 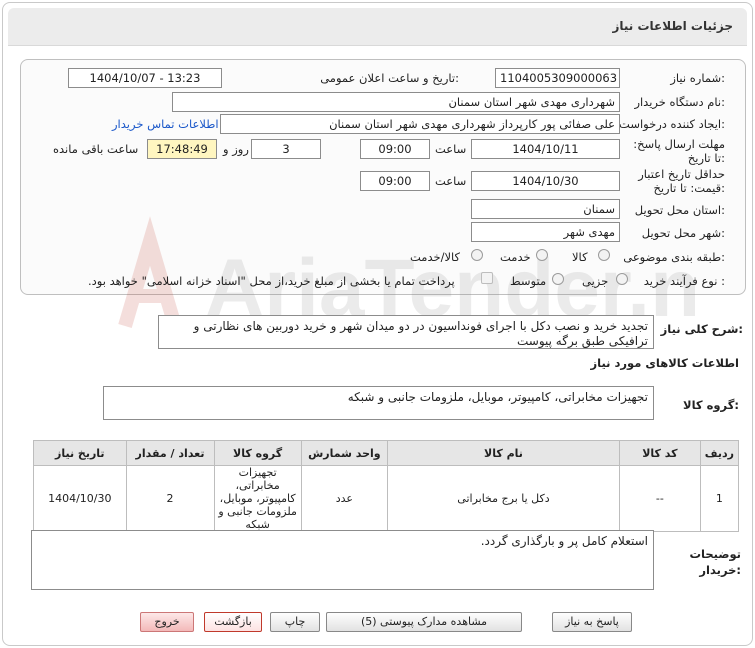 I want to click on category-goods-radio, so click(x=604, y=255).